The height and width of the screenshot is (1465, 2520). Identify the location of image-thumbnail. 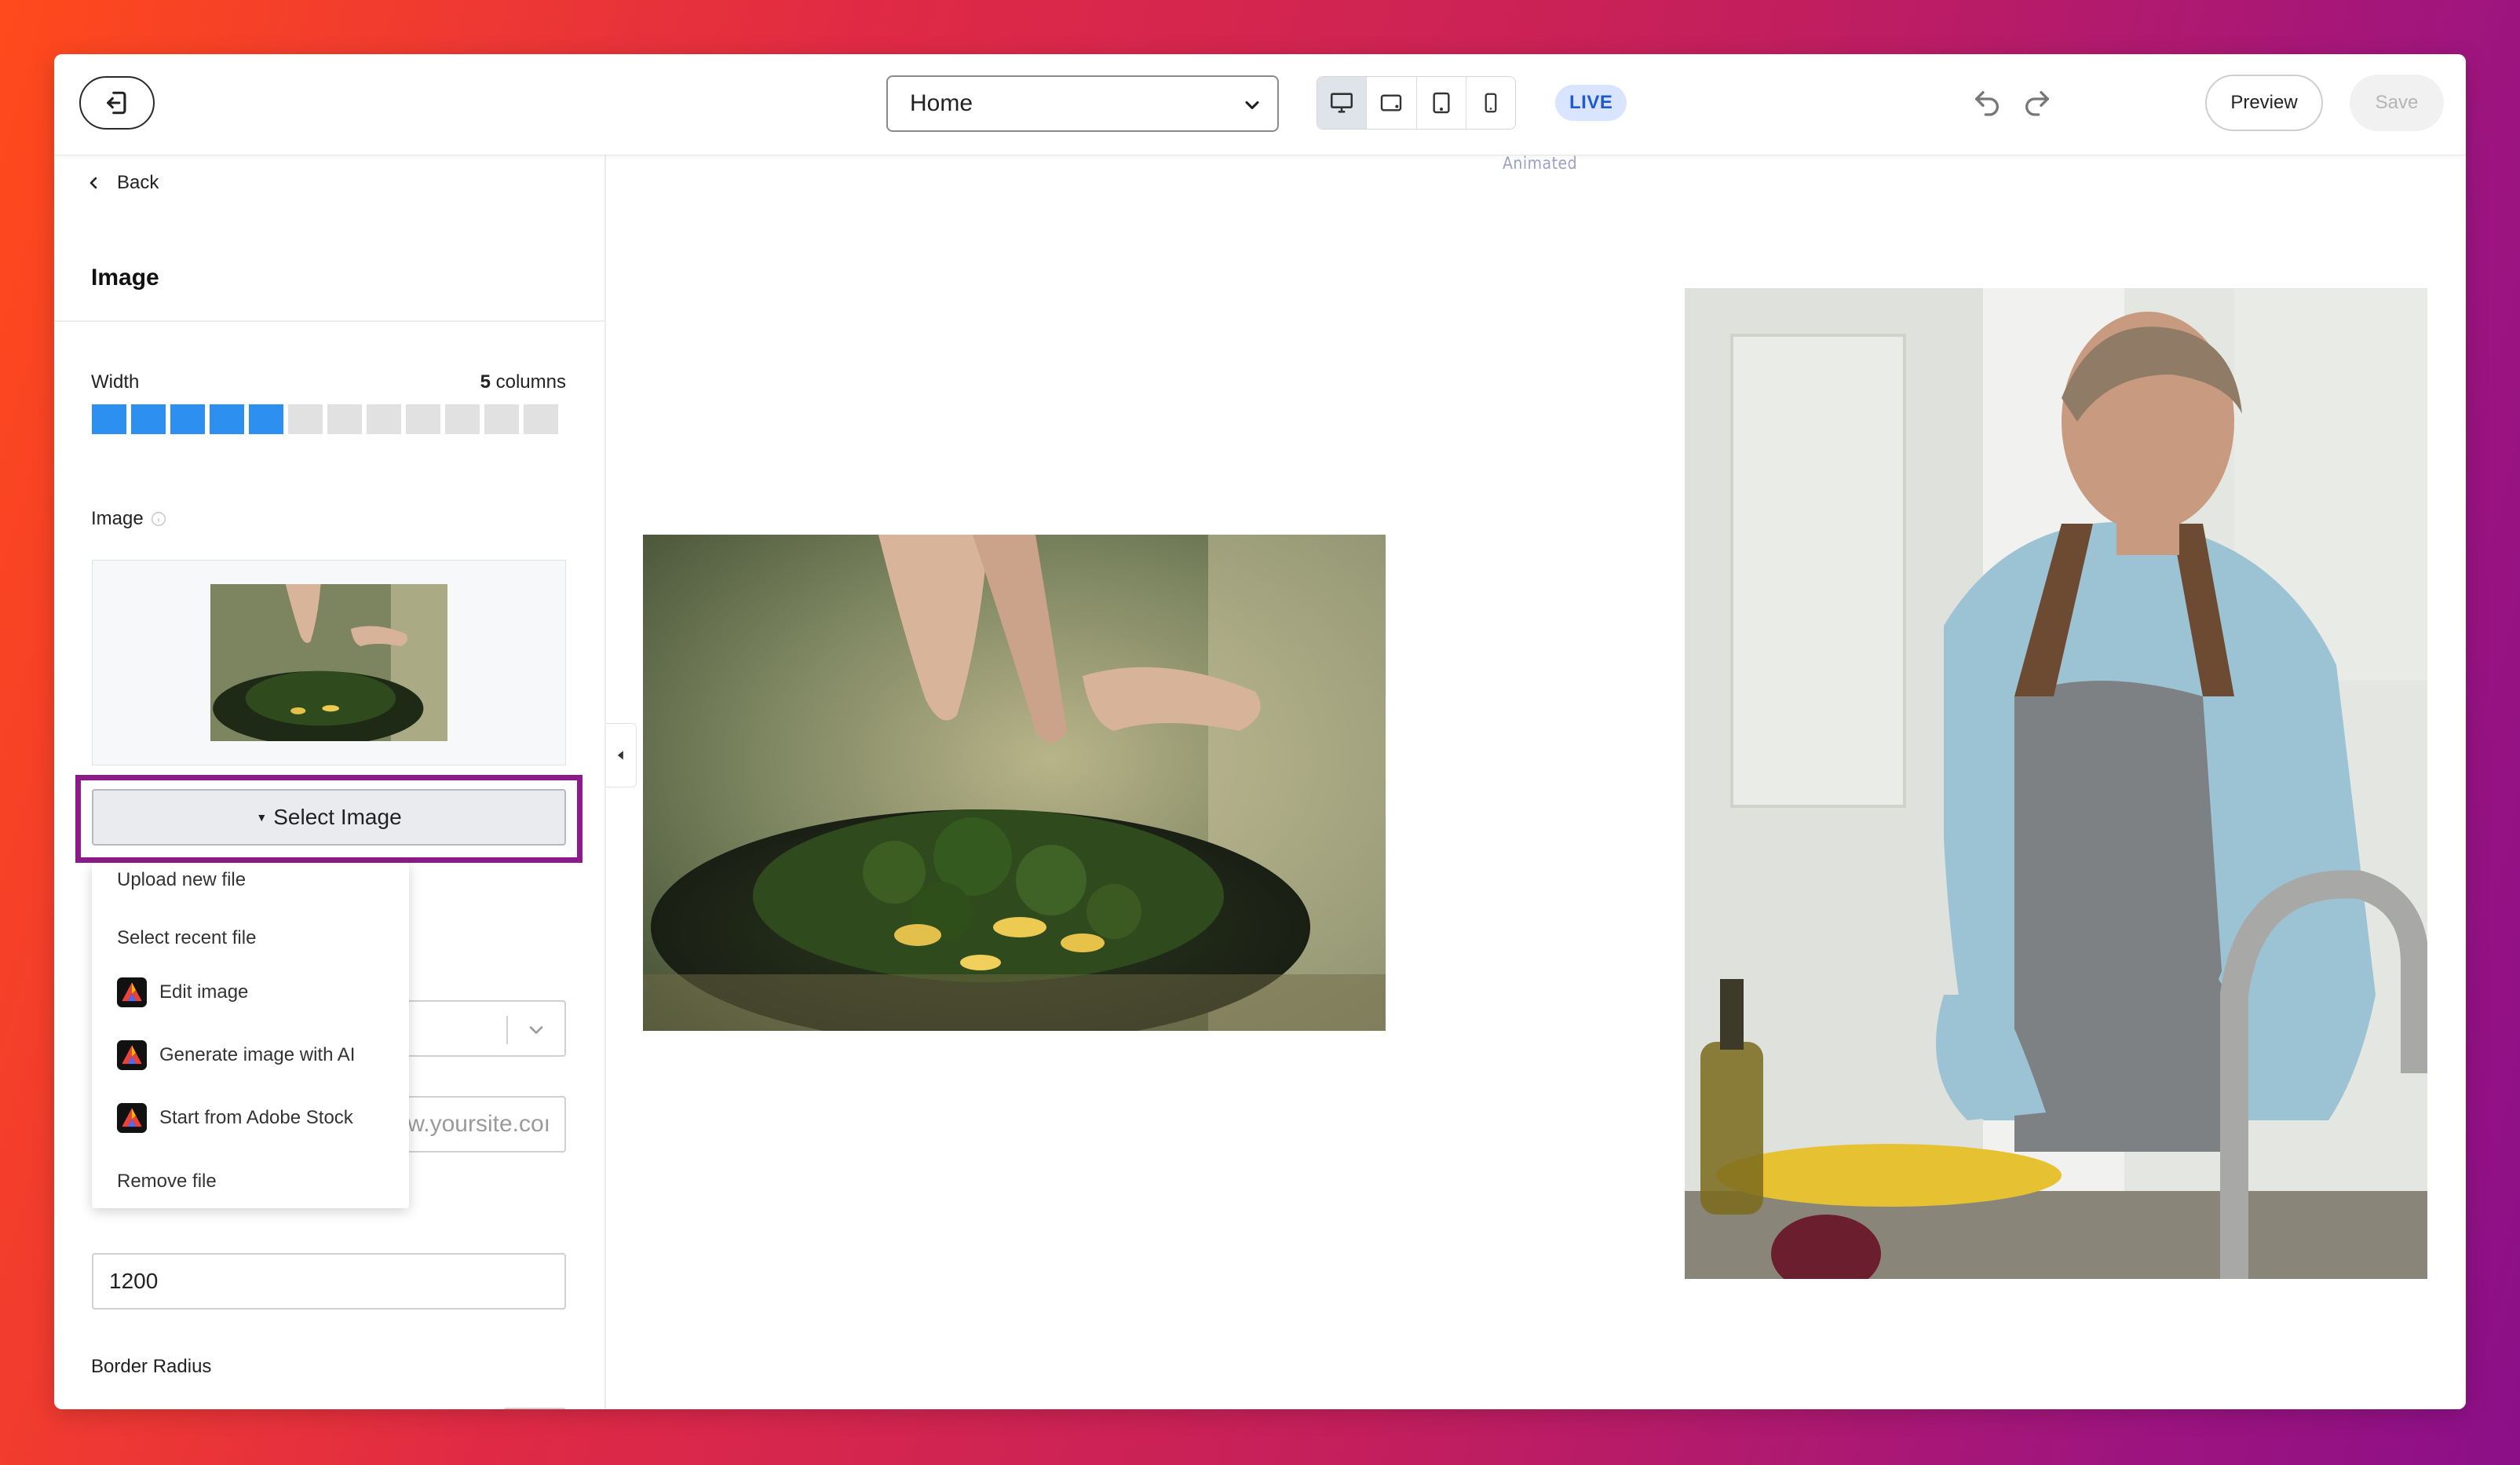
(328, 662).